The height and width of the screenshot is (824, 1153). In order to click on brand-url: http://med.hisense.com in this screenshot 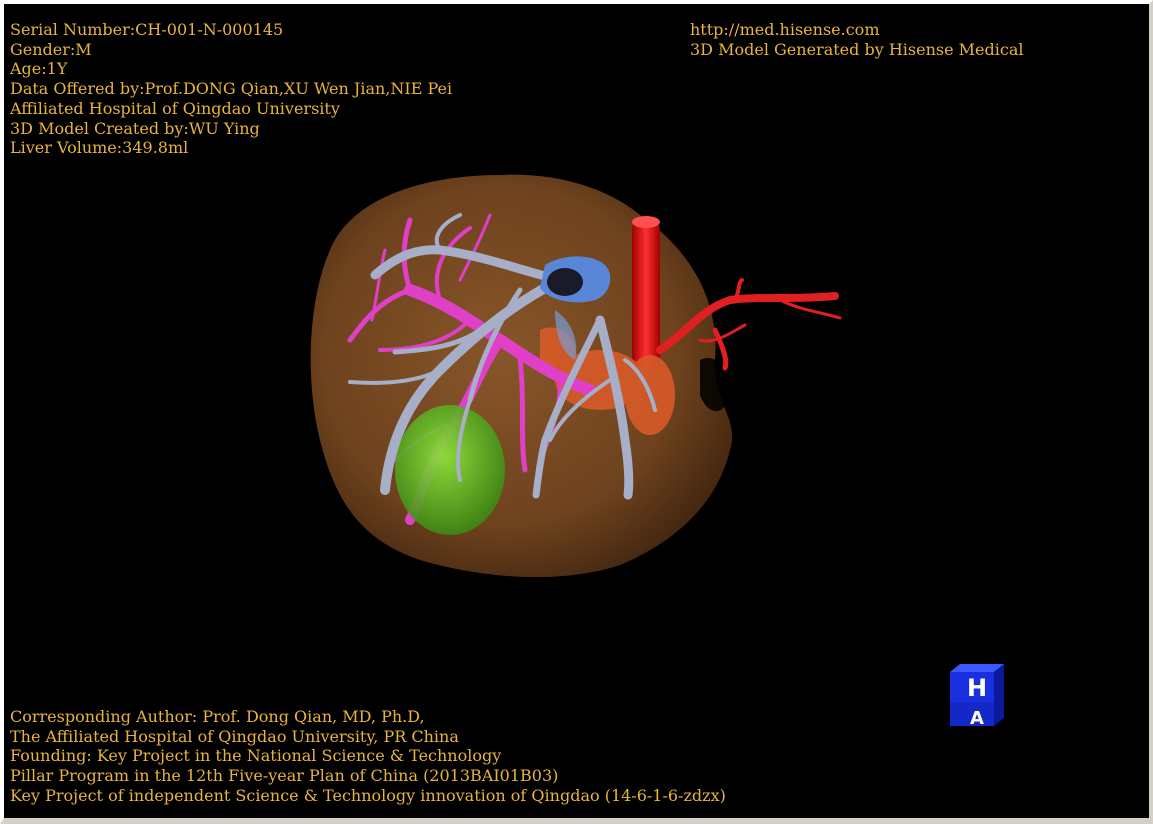, I will do `click(785, 29)`.